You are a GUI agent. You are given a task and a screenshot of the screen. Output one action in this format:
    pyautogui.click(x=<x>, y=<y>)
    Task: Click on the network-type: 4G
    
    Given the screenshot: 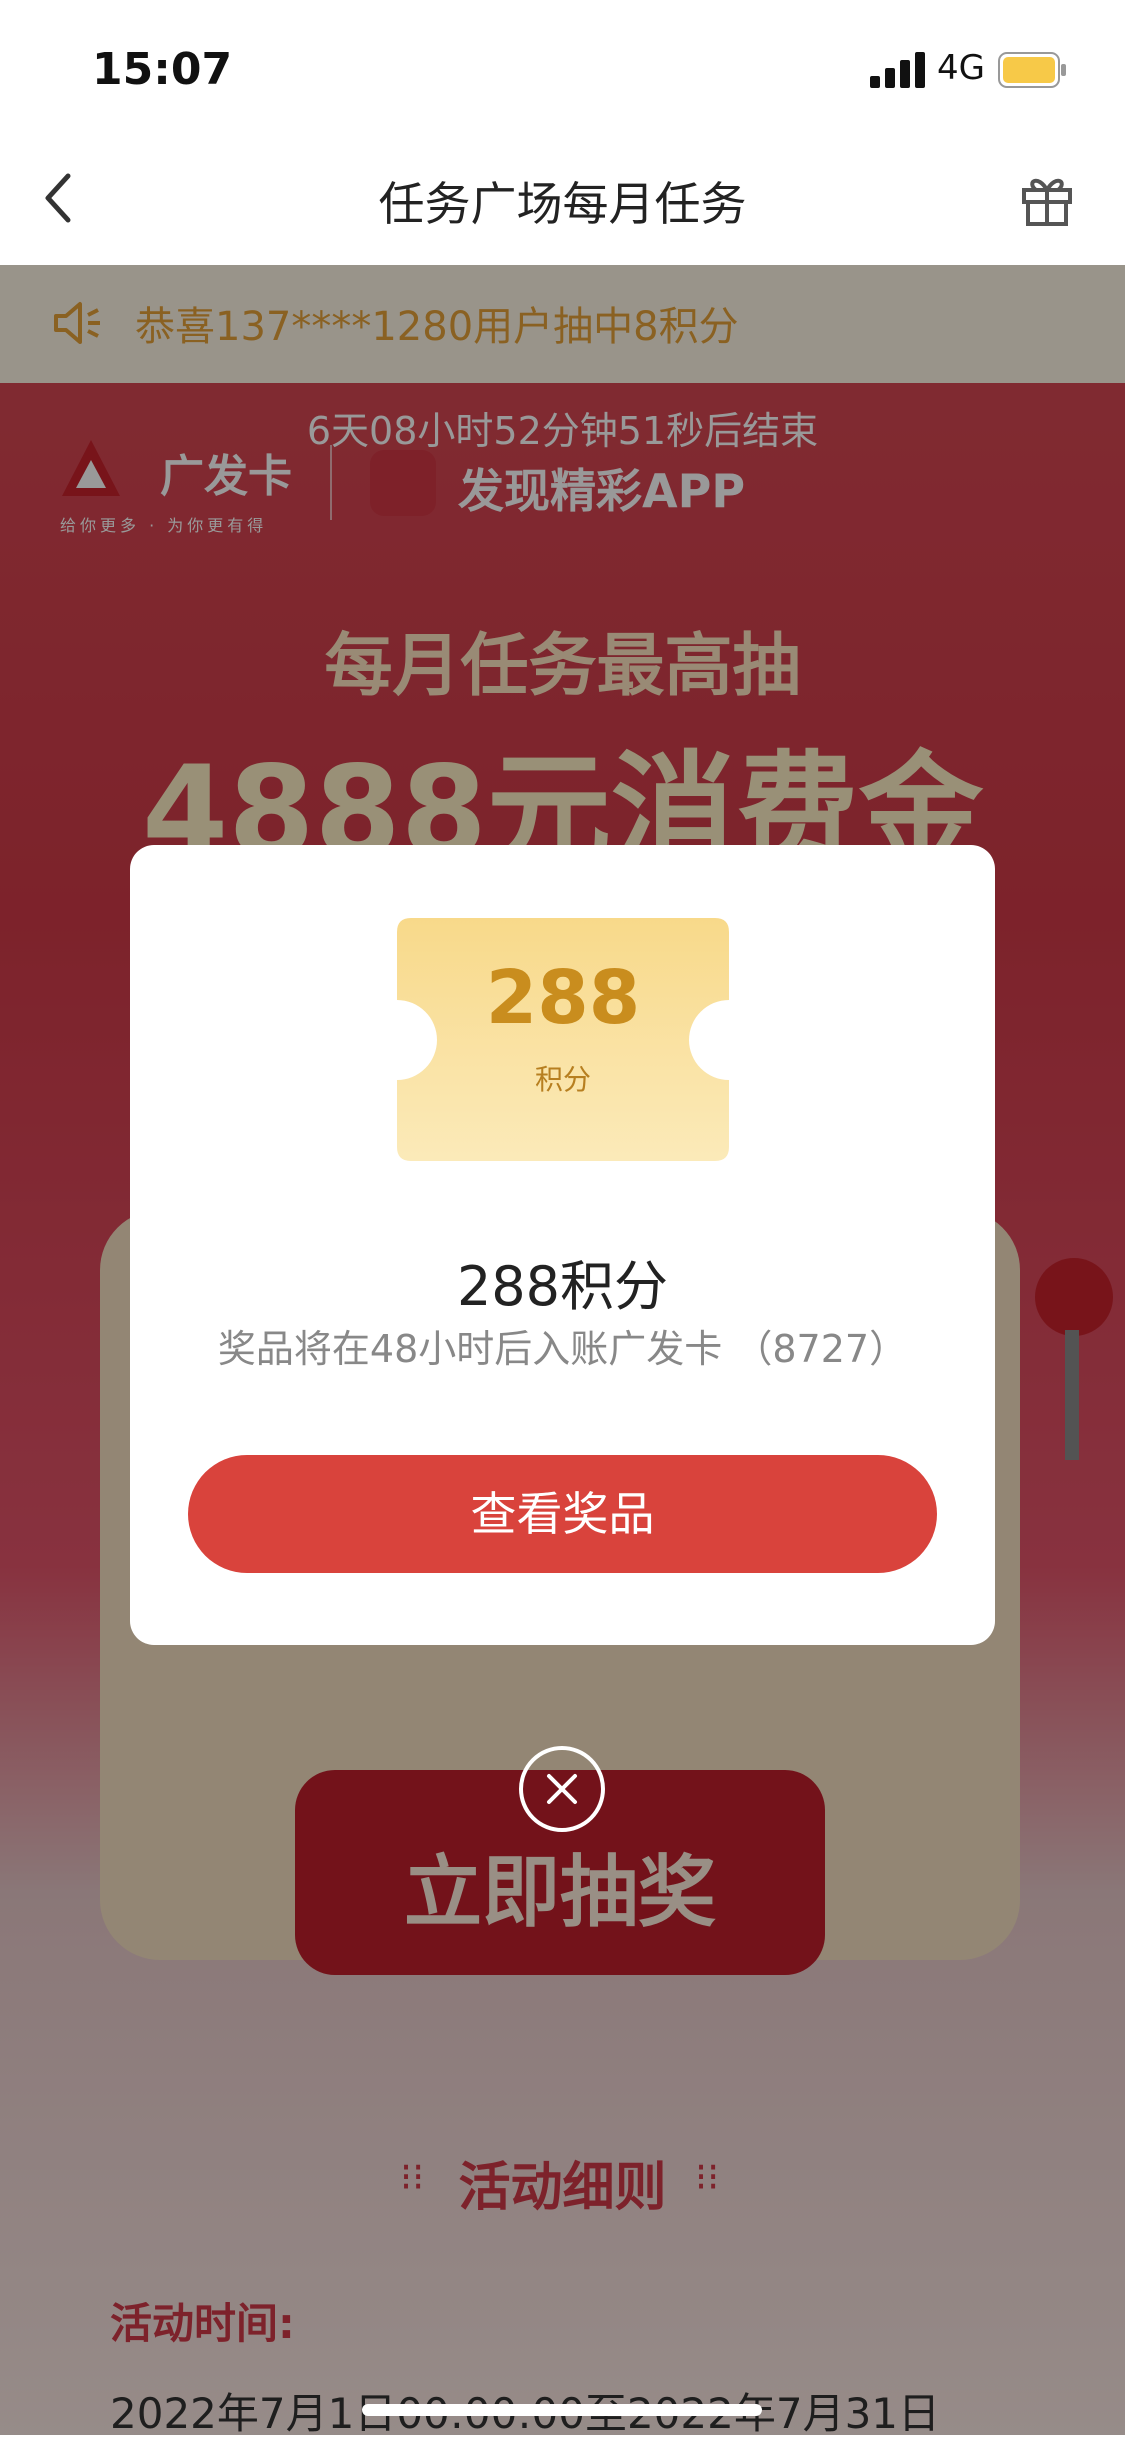 What is the action you would take?
    pyautogui.click(x=961, y=68)
    